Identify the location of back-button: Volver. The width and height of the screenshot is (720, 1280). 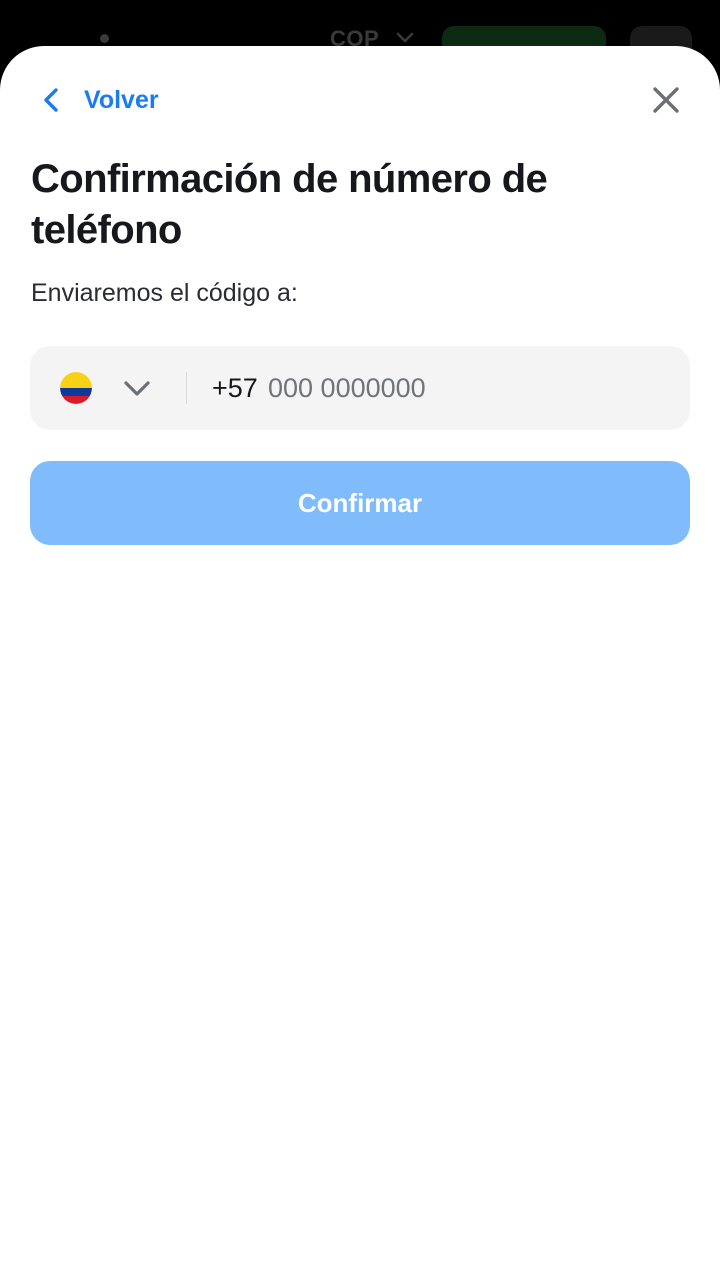
(98, 100).